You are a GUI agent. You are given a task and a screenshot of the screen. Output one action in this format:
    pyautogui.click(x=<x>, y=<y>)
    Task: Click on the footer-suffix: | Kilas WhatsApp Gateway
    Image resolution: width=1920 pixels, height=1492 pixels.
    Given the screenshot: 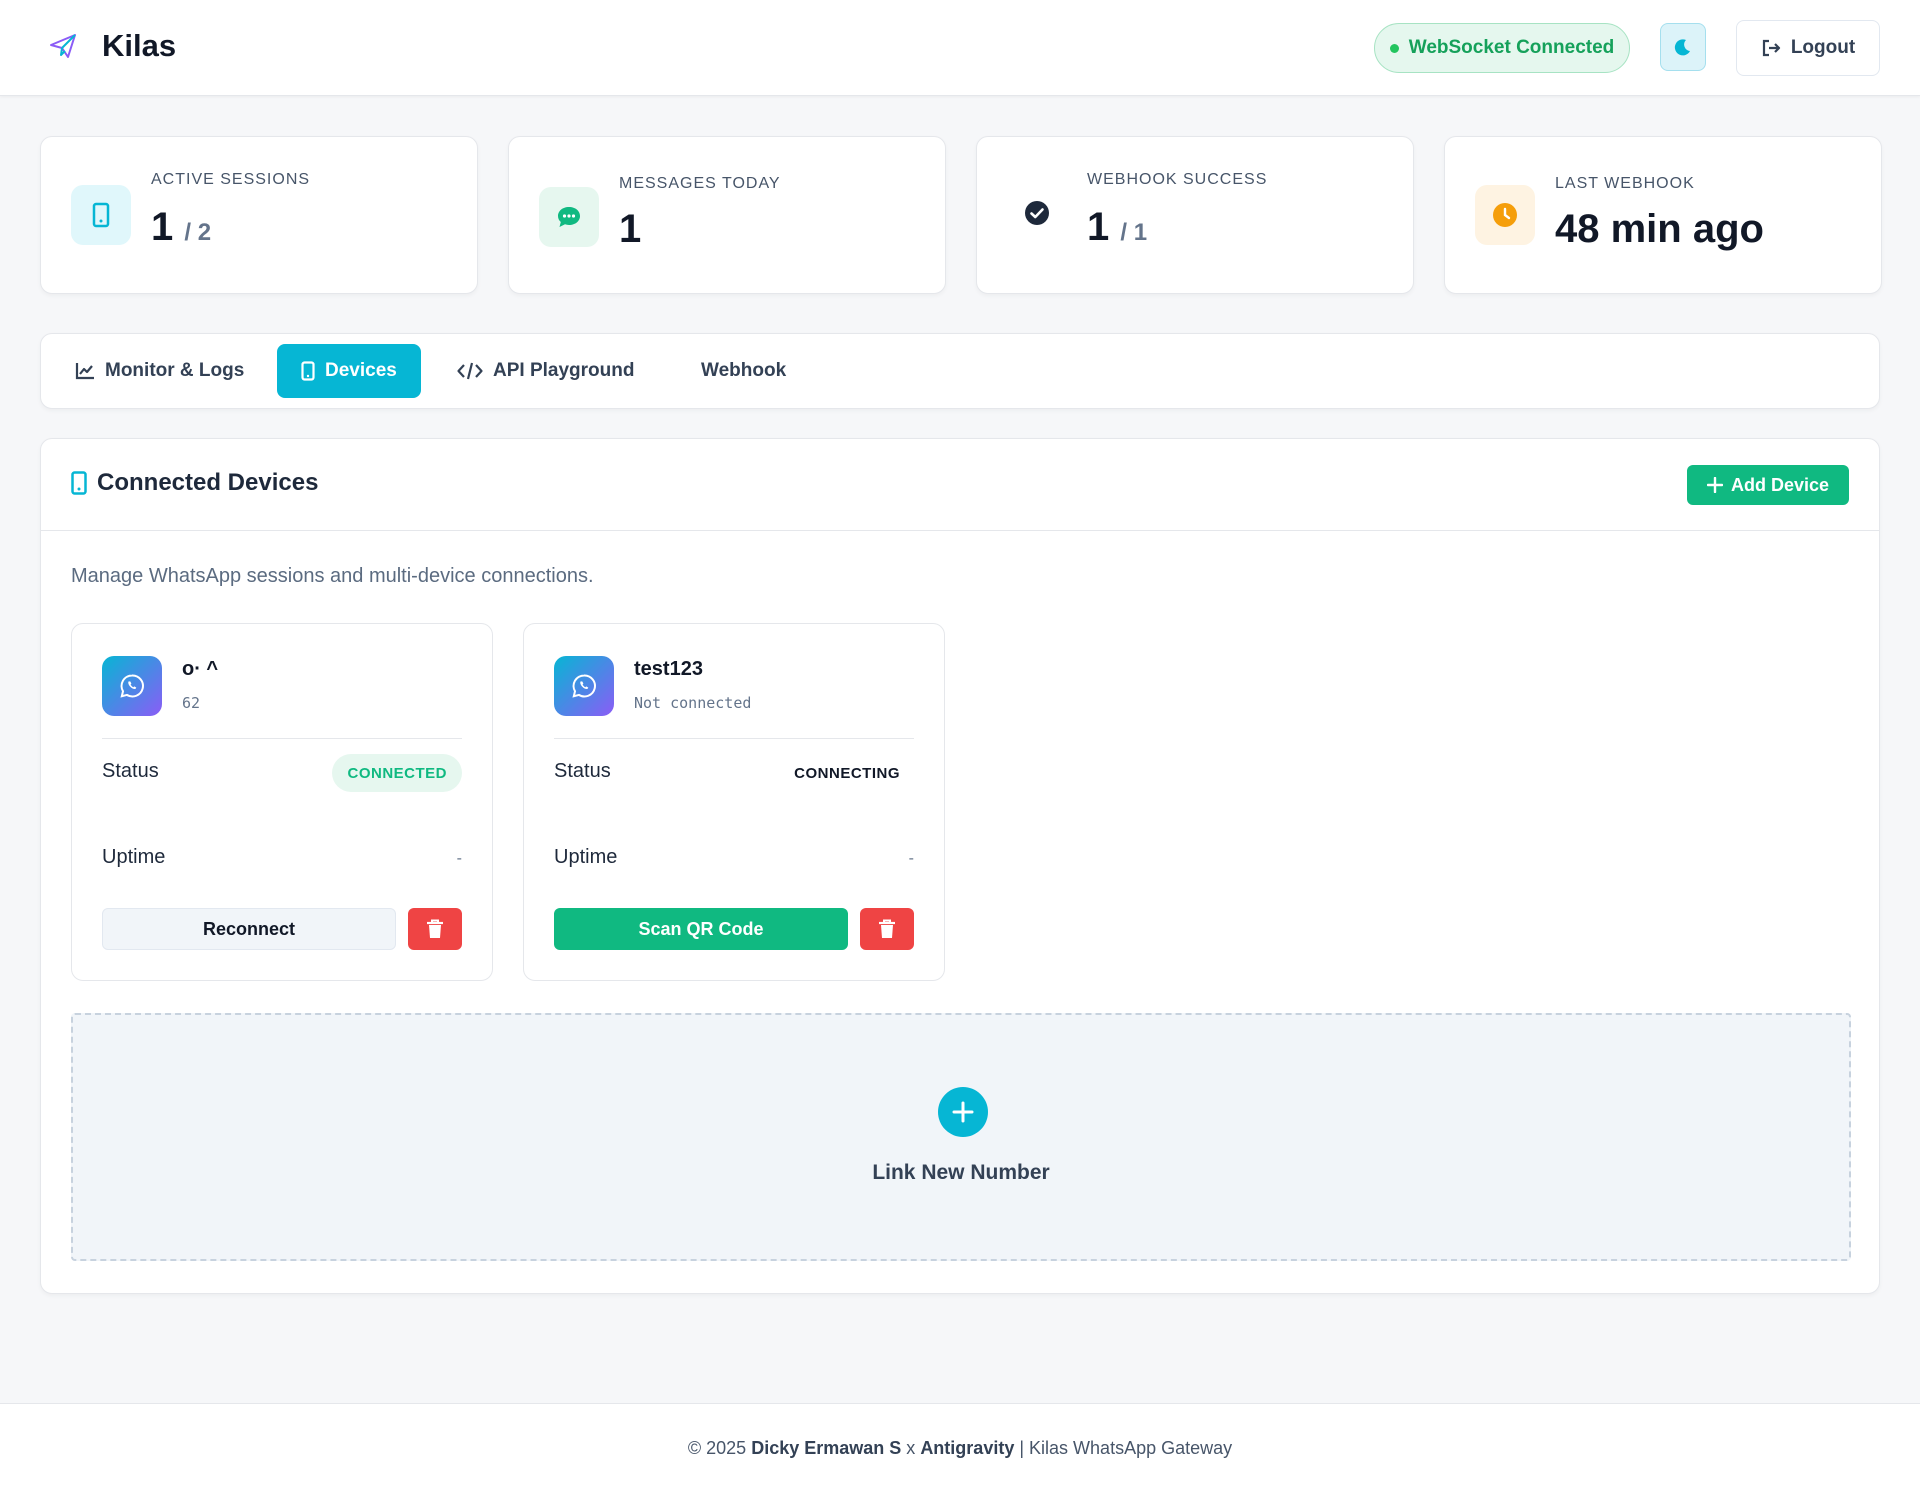 What is the action you would take?
    pyautogui.click(x=1126, y=1447)
    